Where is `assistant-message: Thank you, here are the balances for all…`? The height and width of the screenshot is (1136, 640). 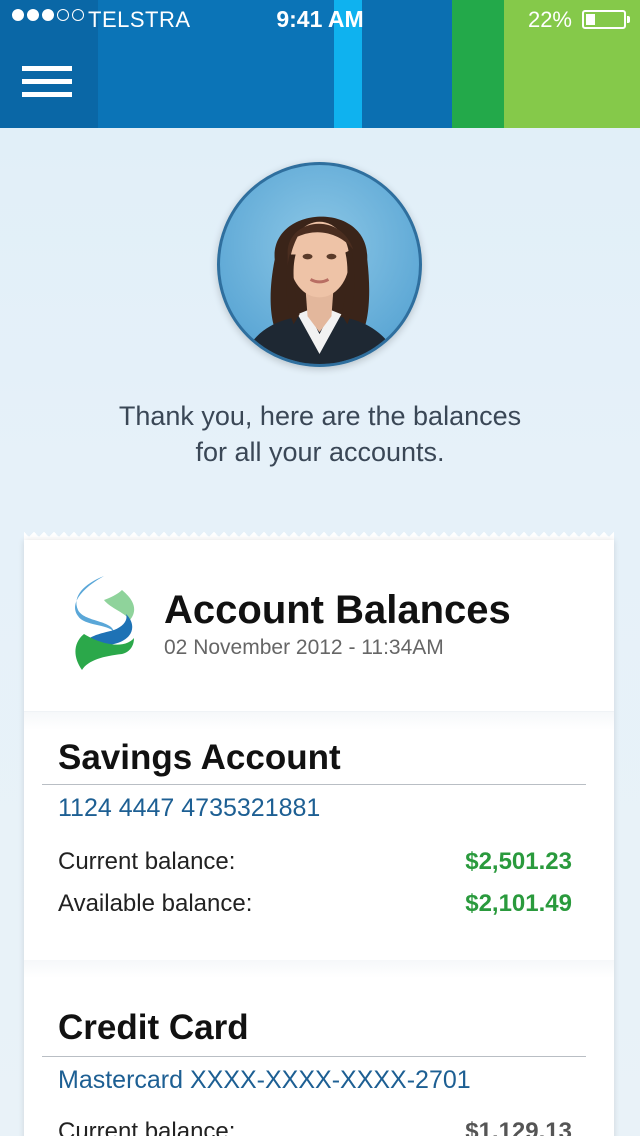
assistant-message: Thank you, here are the balances for all… is located at coordinates (320, 434).